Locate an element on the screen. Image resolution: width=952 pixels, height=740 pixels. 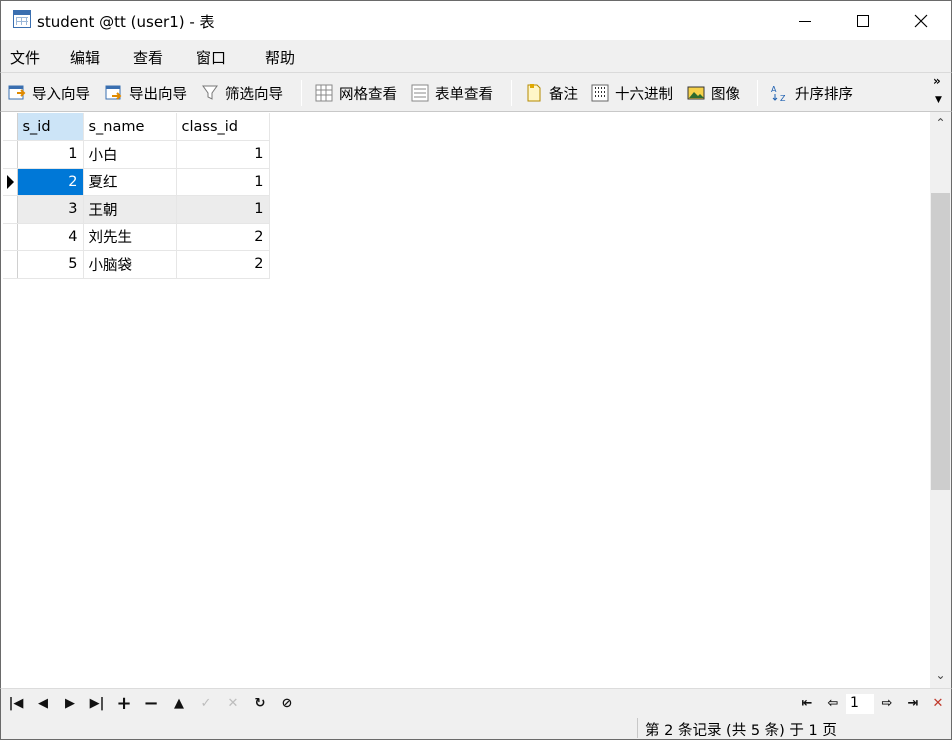
import-wizard-button: 导入向导 is located at coordinates (49, 93).